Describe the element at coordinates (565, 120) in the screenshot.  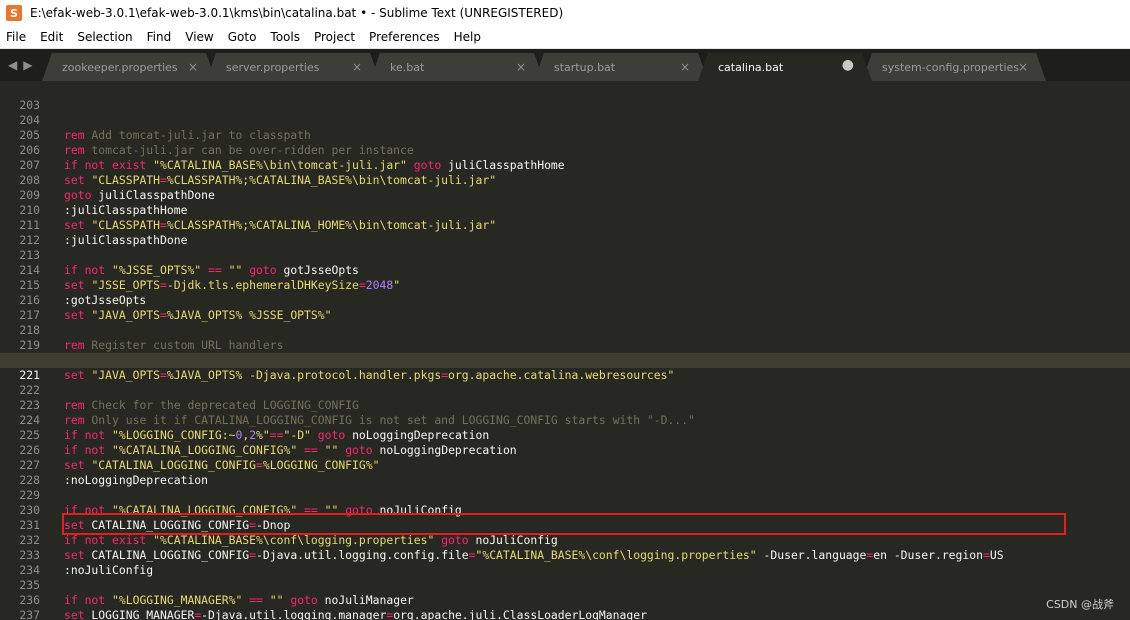
I see `code-line: 204 rem Add tomcat-juli.jar to classpath` at that location.